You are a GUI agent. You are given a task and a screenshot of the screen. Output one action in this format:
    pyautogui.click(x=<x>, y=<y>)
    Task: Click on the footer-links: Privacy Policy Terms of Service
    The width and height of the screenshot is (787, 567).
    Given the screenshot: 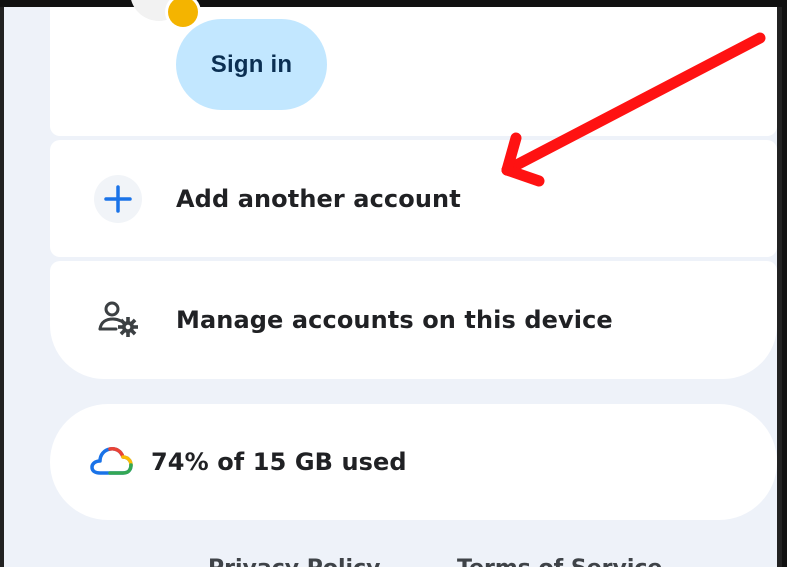 What is the action you would take?
    pyautogui.click(x=395, y=560)
    